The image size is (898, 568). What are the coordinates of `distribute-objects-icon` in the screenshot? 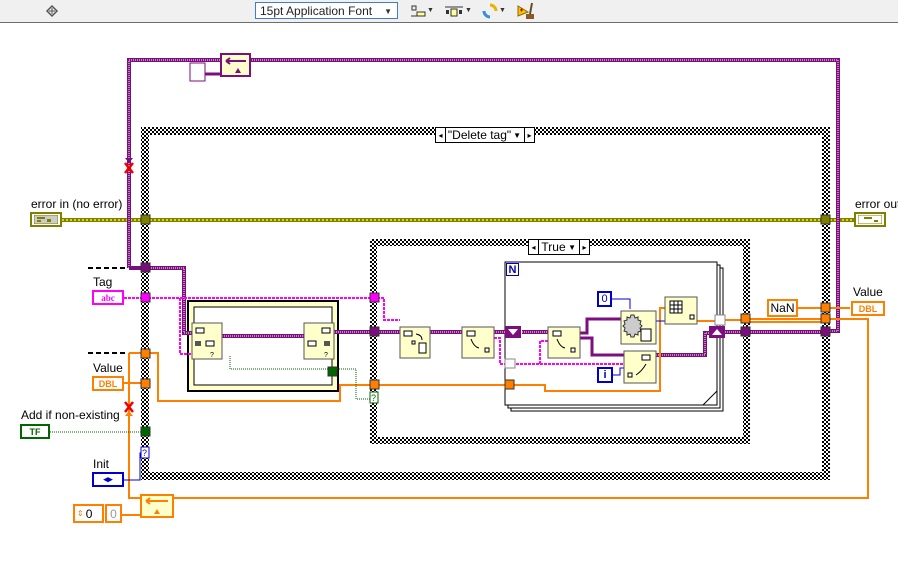 It's located at (454, 11).